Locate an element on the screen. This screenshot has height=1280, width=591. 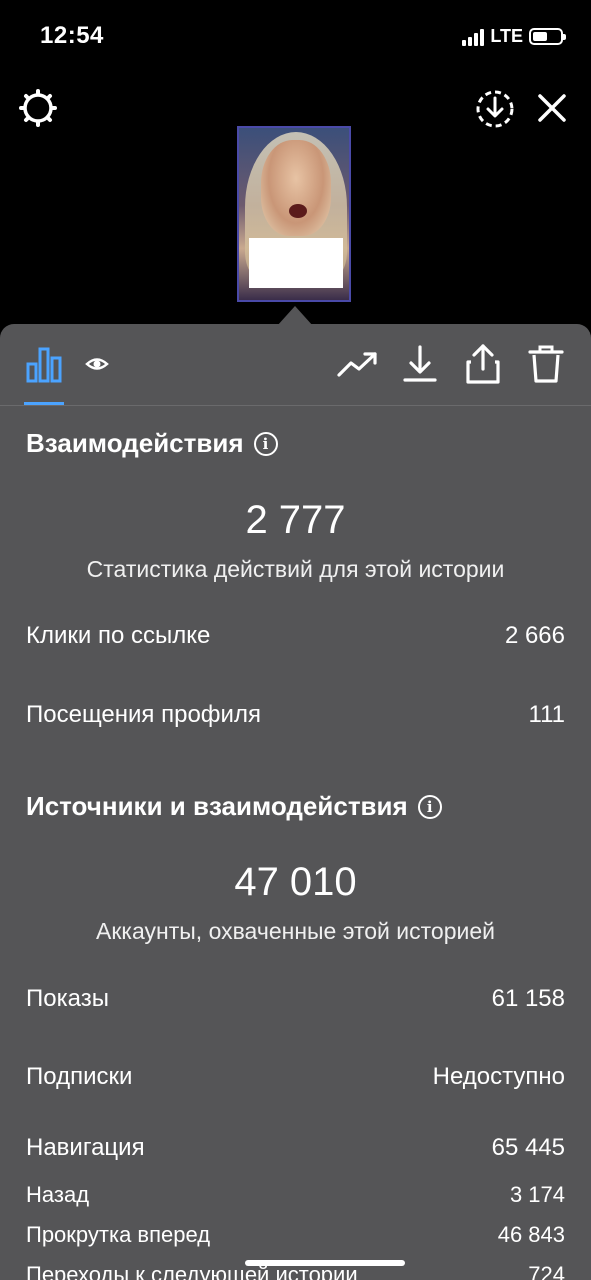
thumbnail-censor-block is located at coordinates (296, 263).